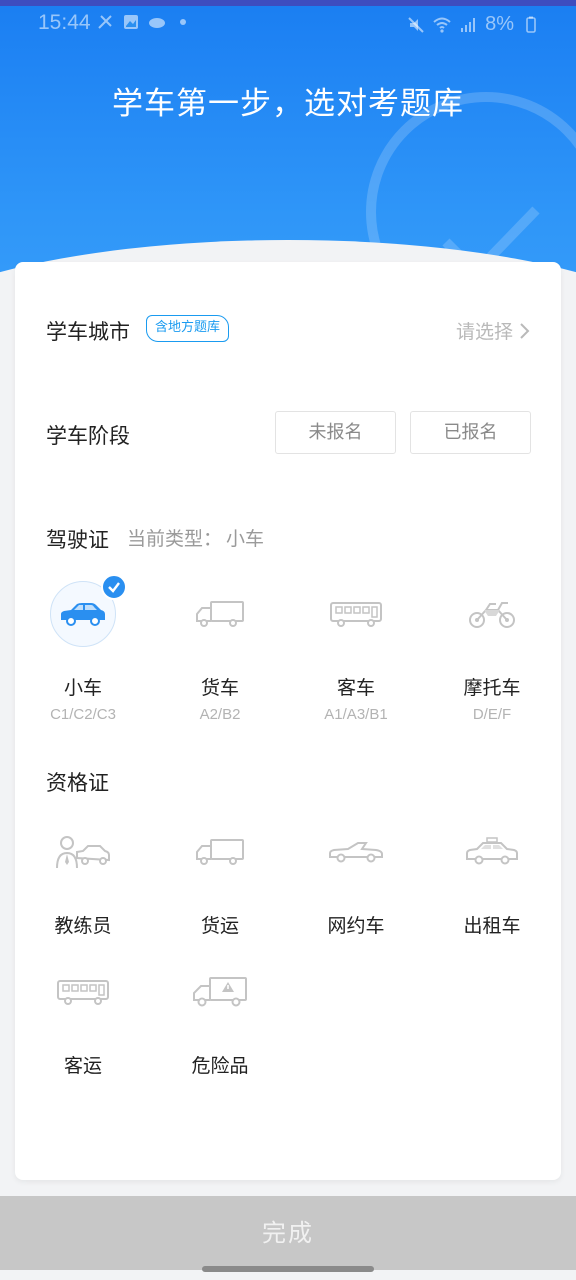 The width and height of the screenshot is (576, 1280). Describe the element at coordinates (183, 22) in the screenshot. I see `dot-icon` at that location.